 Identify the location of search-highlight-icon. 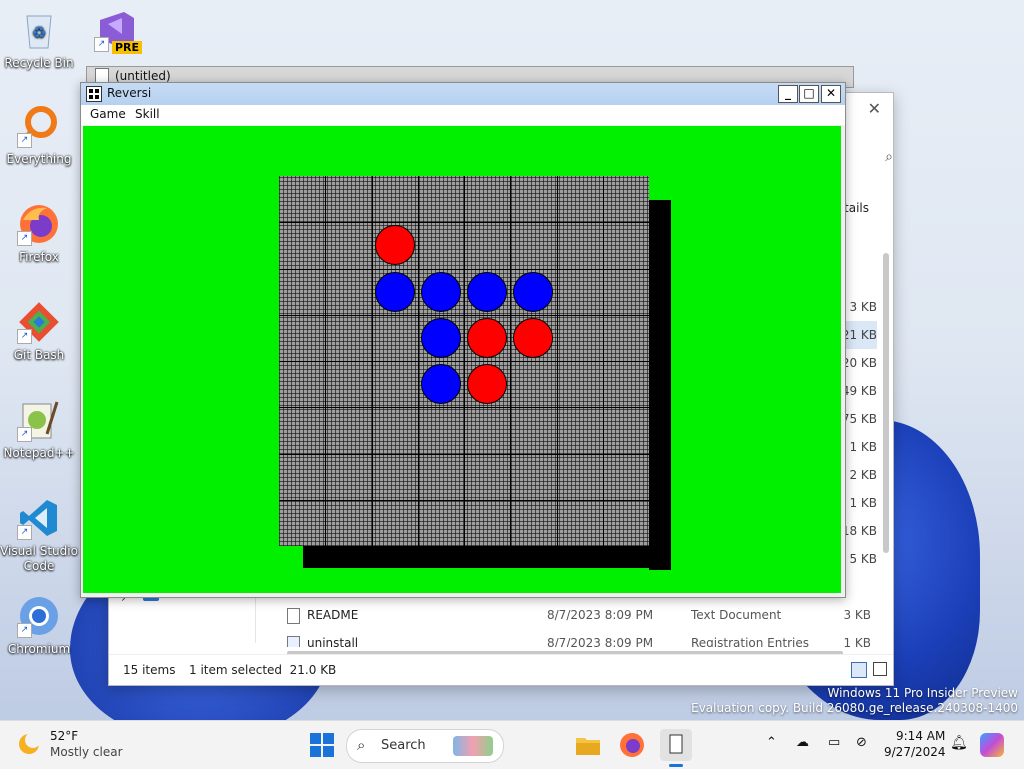
(473, 746).